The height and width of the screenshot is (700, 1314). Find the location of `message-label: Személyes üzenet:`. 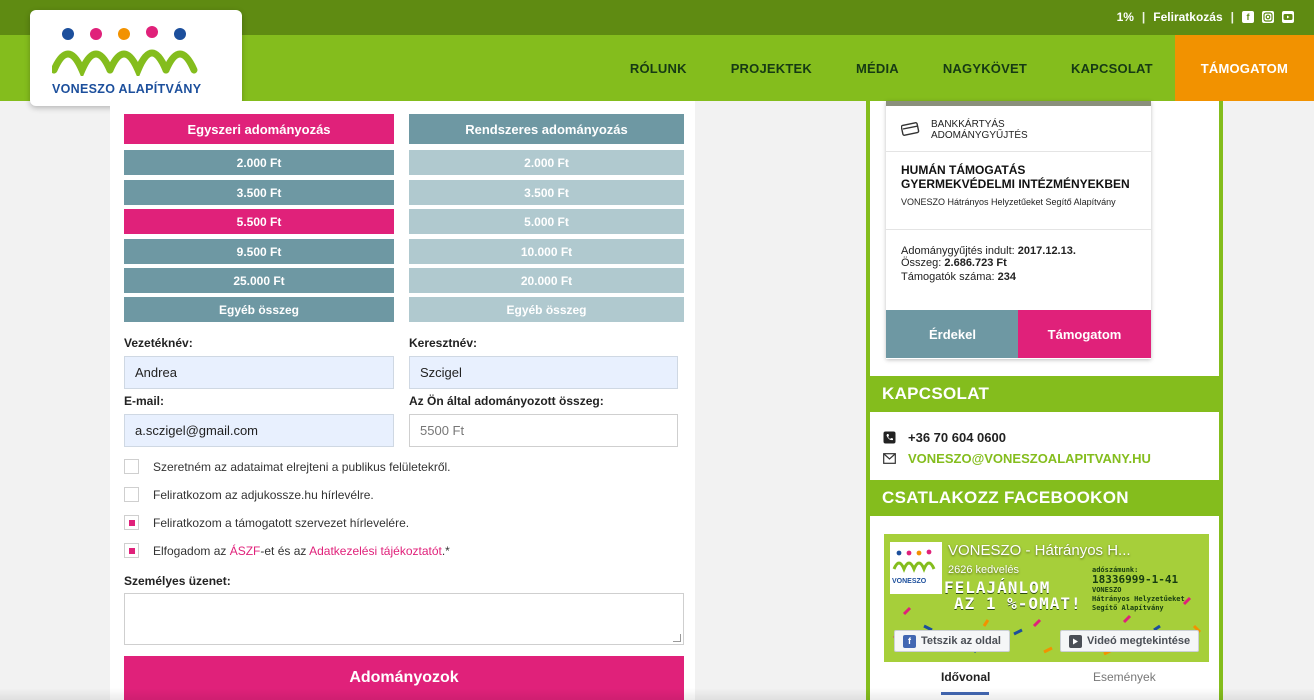

message-label: Személyes üzenet: is located at coordinates (177, 581).